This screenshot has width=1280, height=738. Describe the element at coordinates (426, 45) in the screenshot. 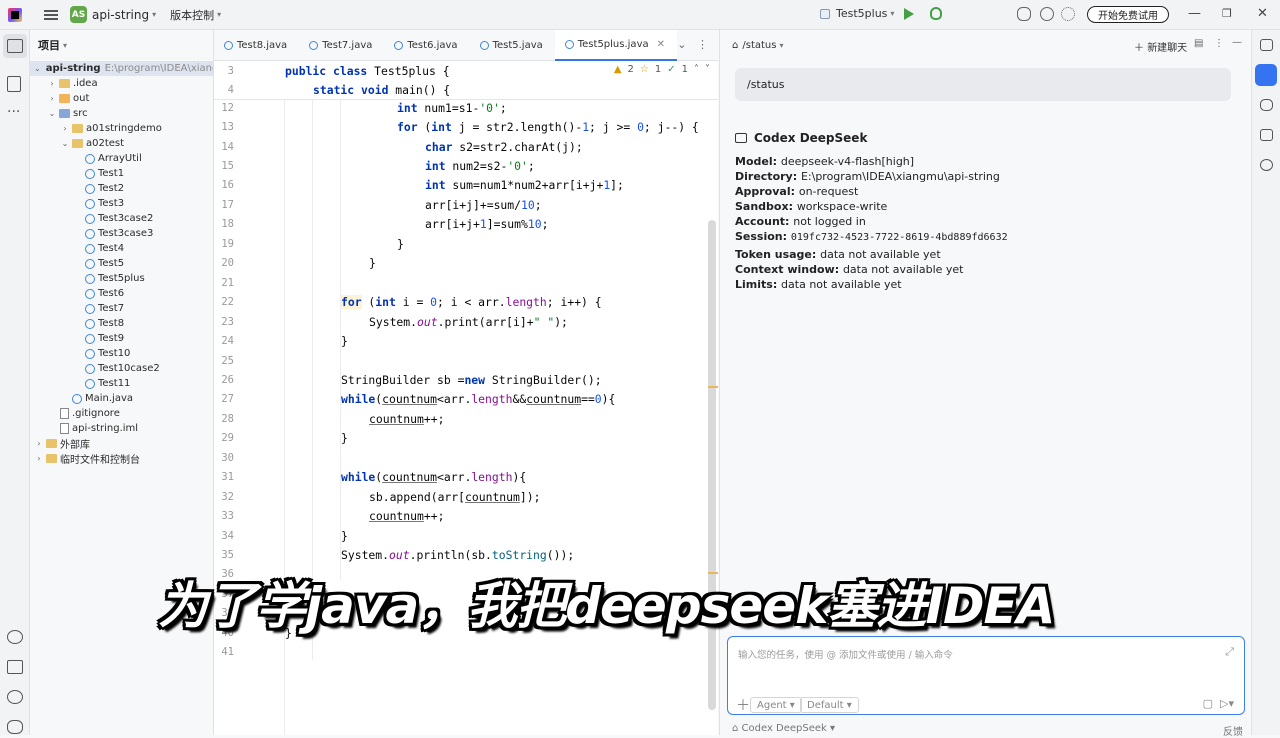

I see `editor-tab: Test6.java` at that location.